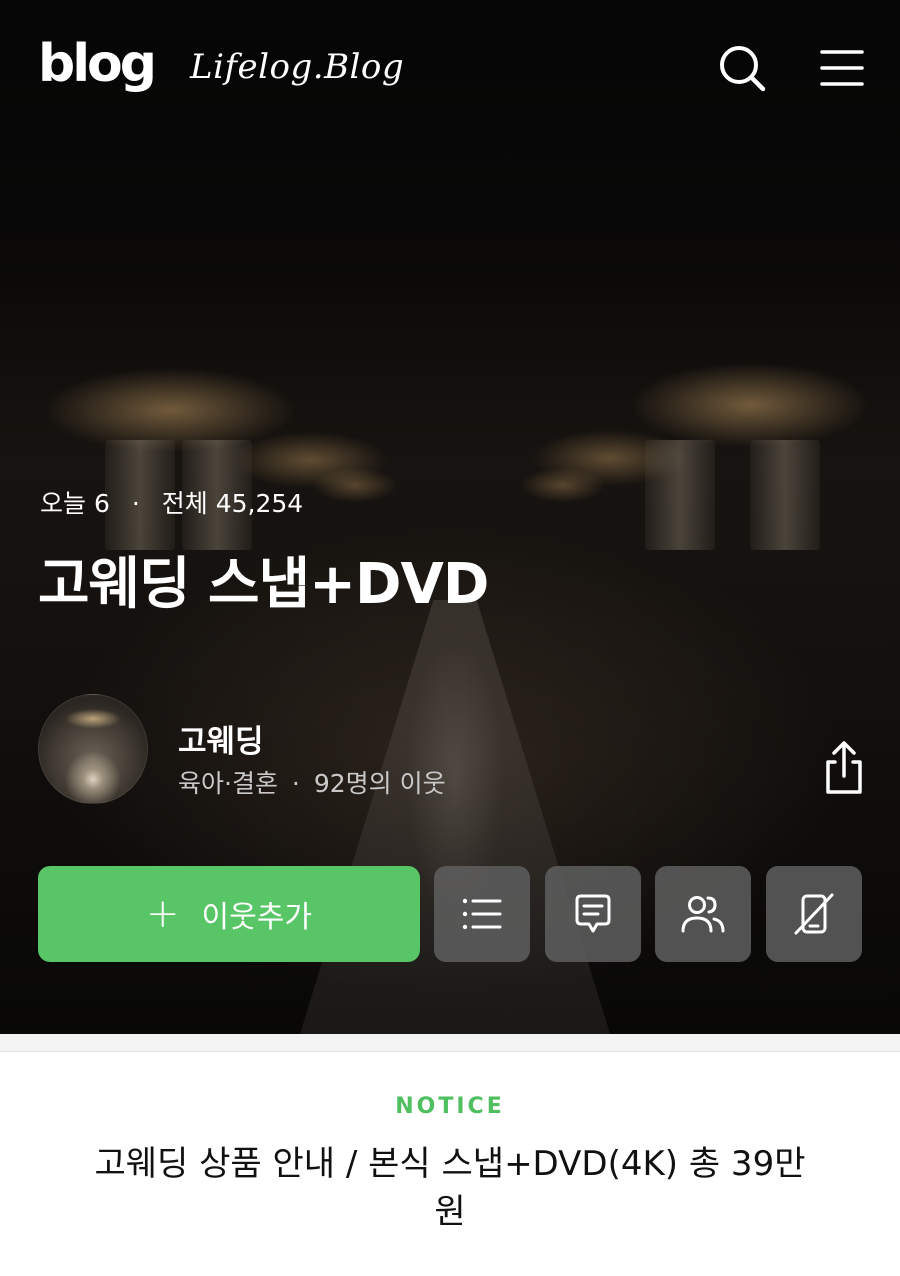 The image size is (900, 1276). Describe the element at coordinates (263, 584) in the screenshot. I see `blog-title: 고웨딩 스냅+DVD` at that location.